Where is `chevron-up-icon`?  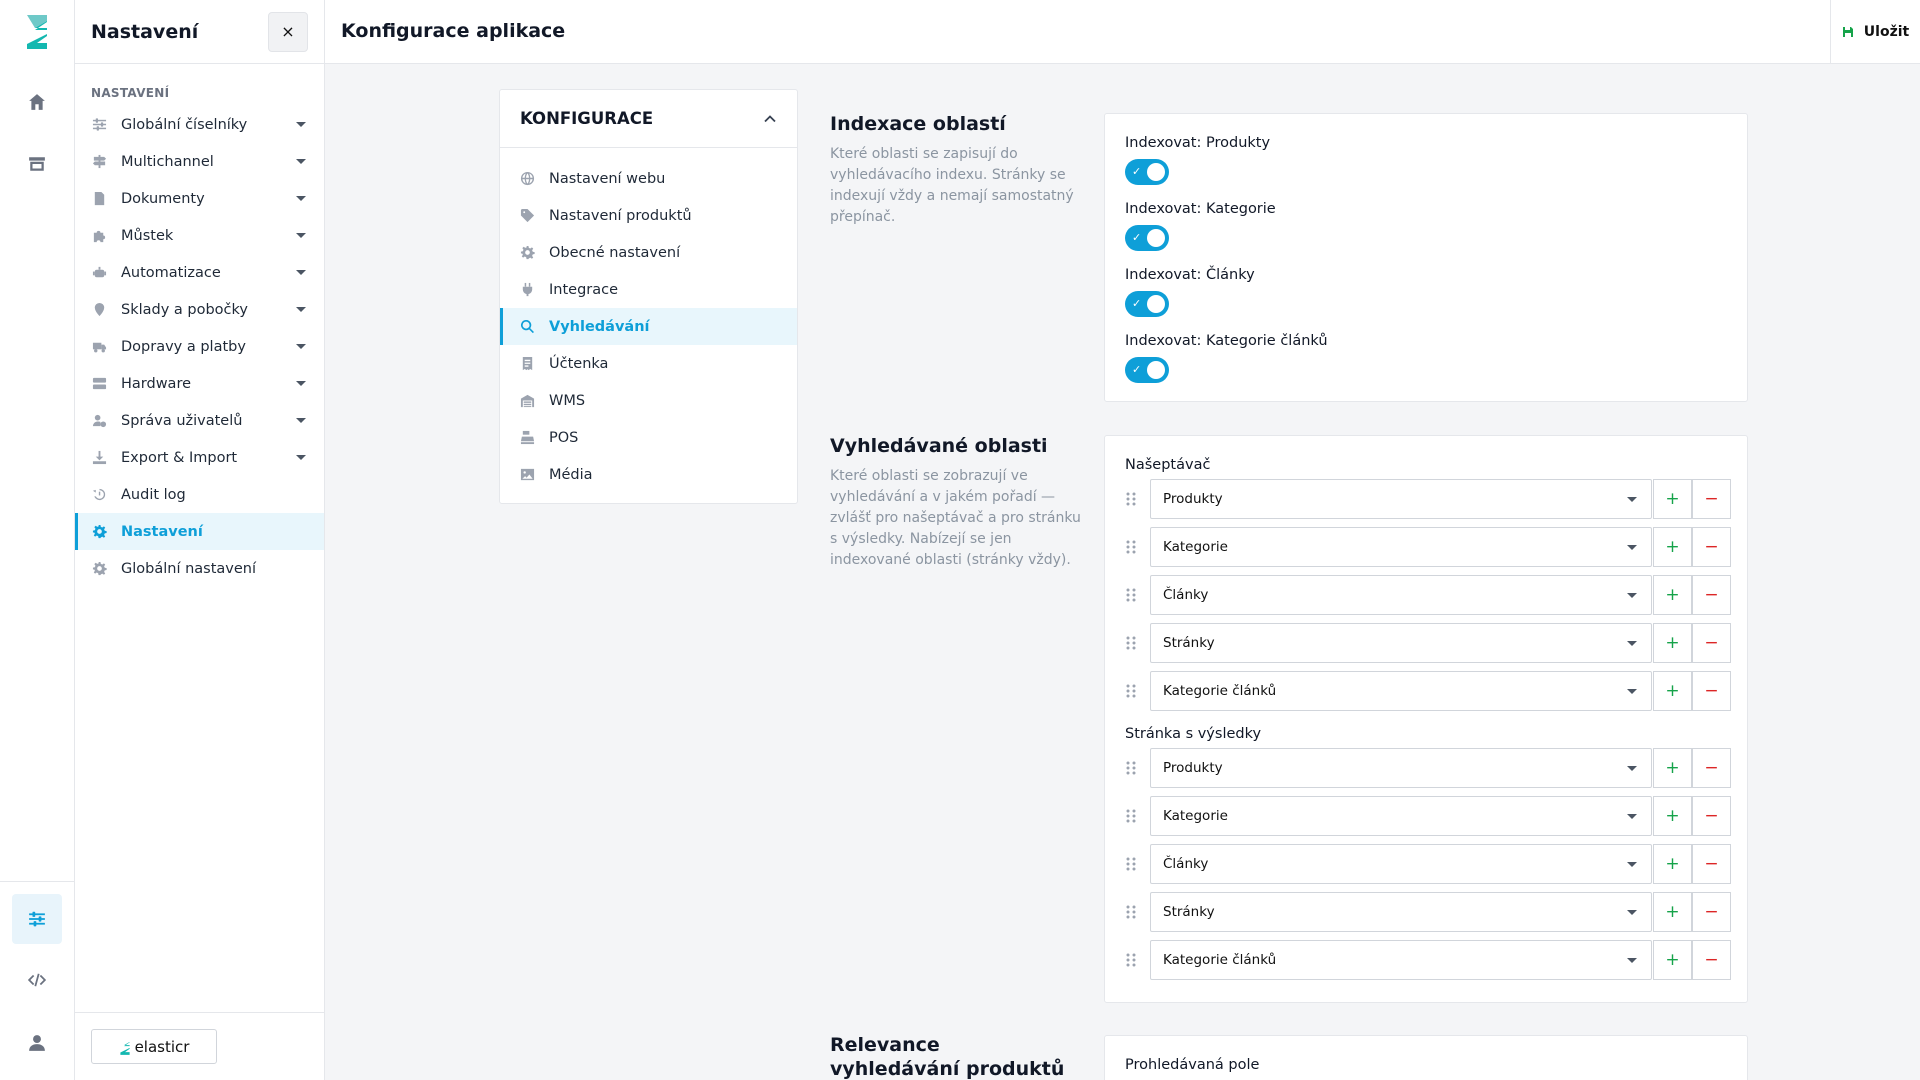
chevron-up-icon is located at coordinates (770, 119).